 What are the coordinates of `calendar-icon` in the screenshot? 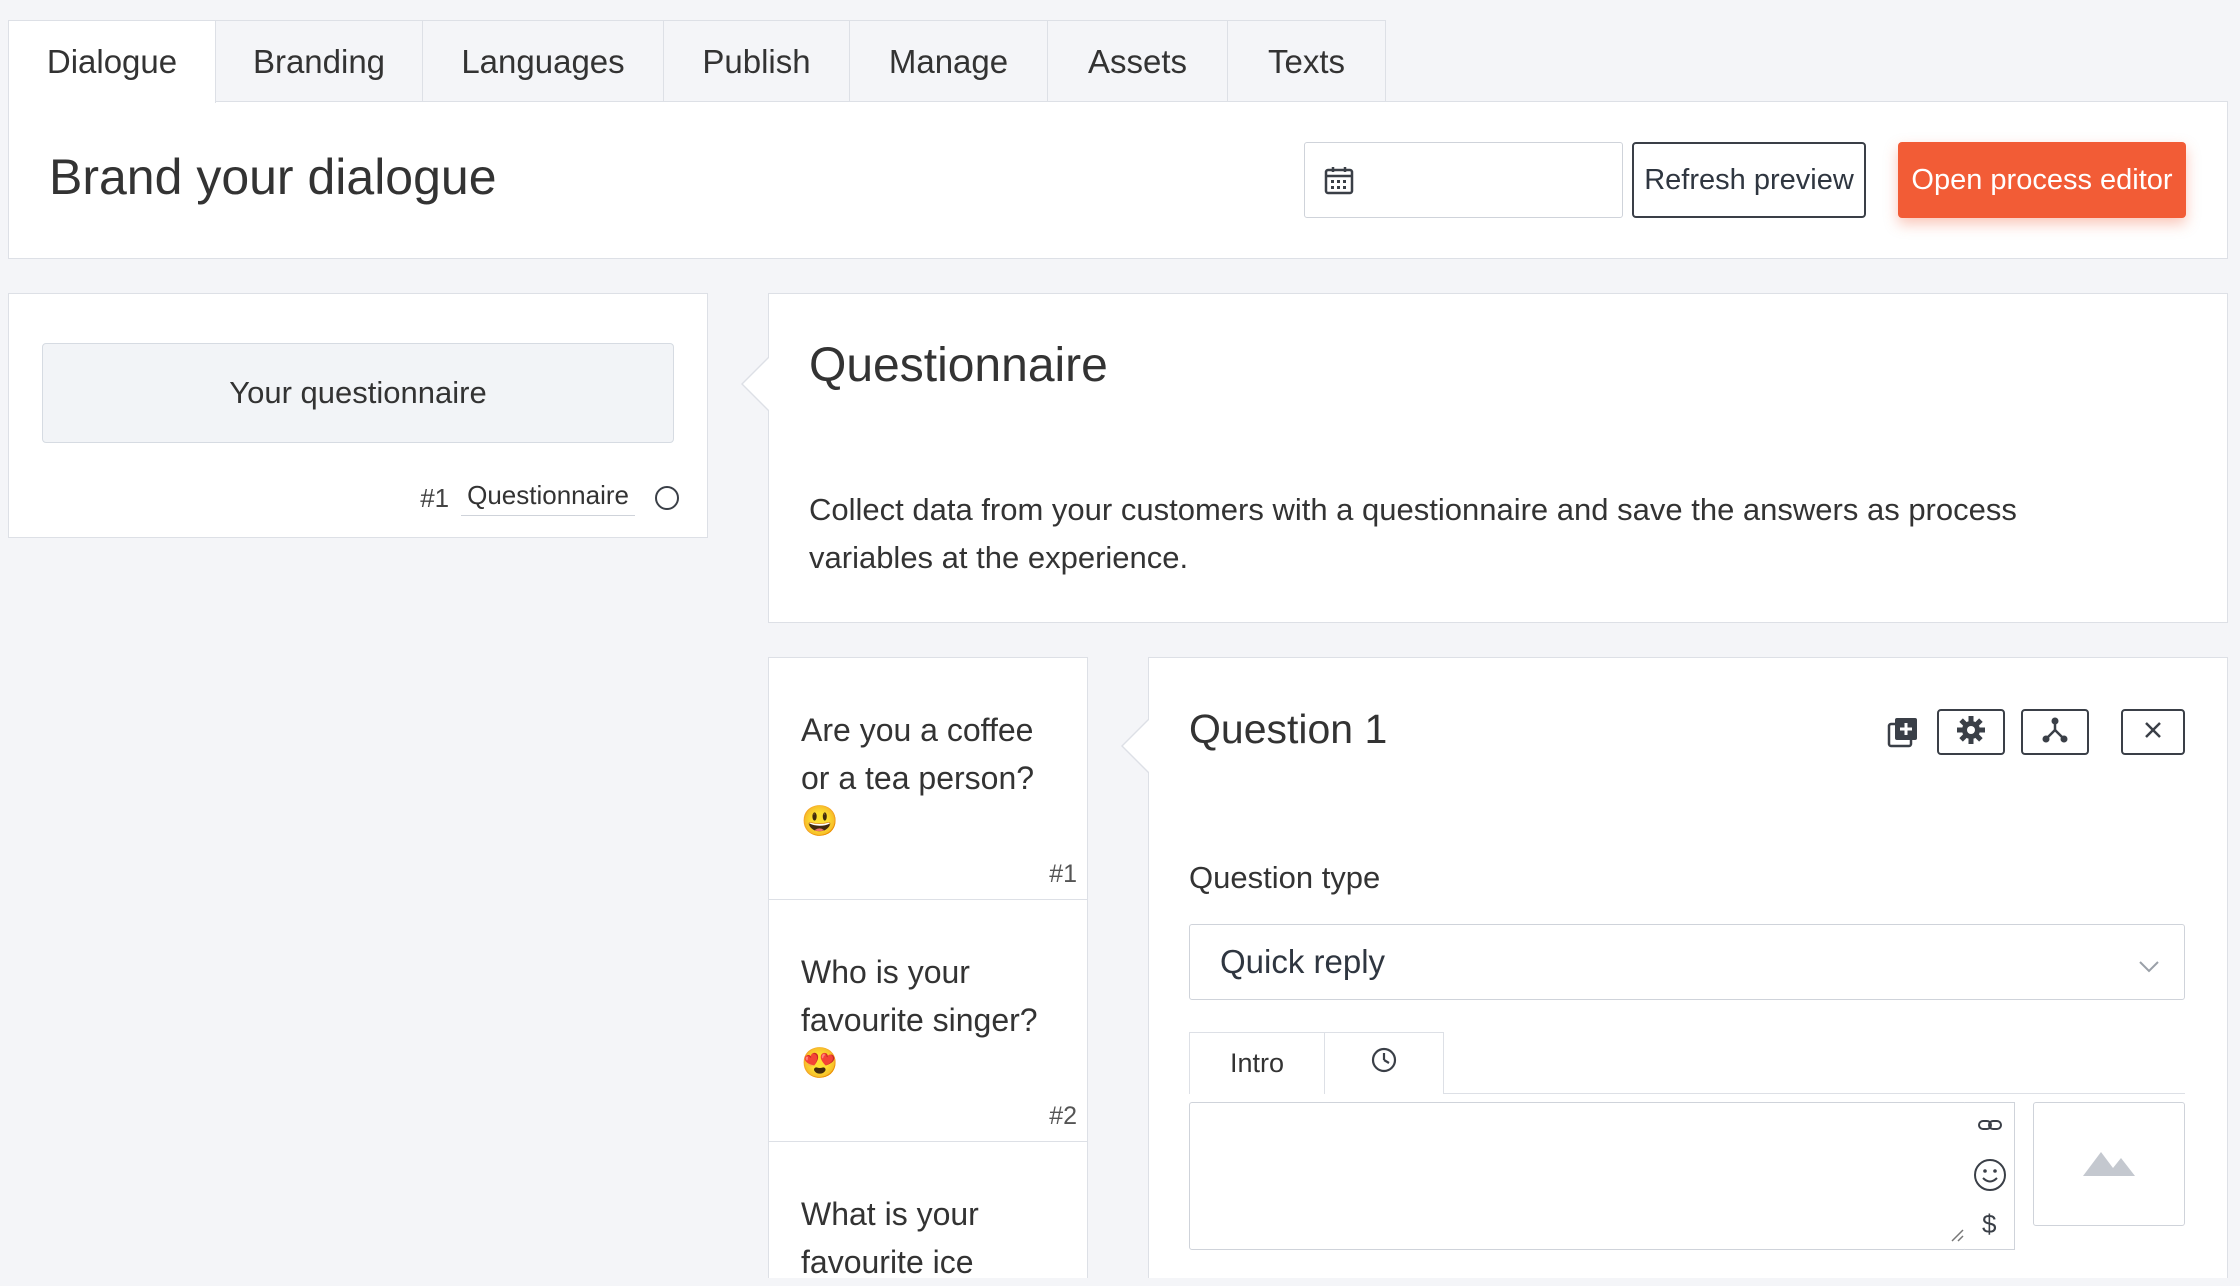 It's located at (1339, 180).